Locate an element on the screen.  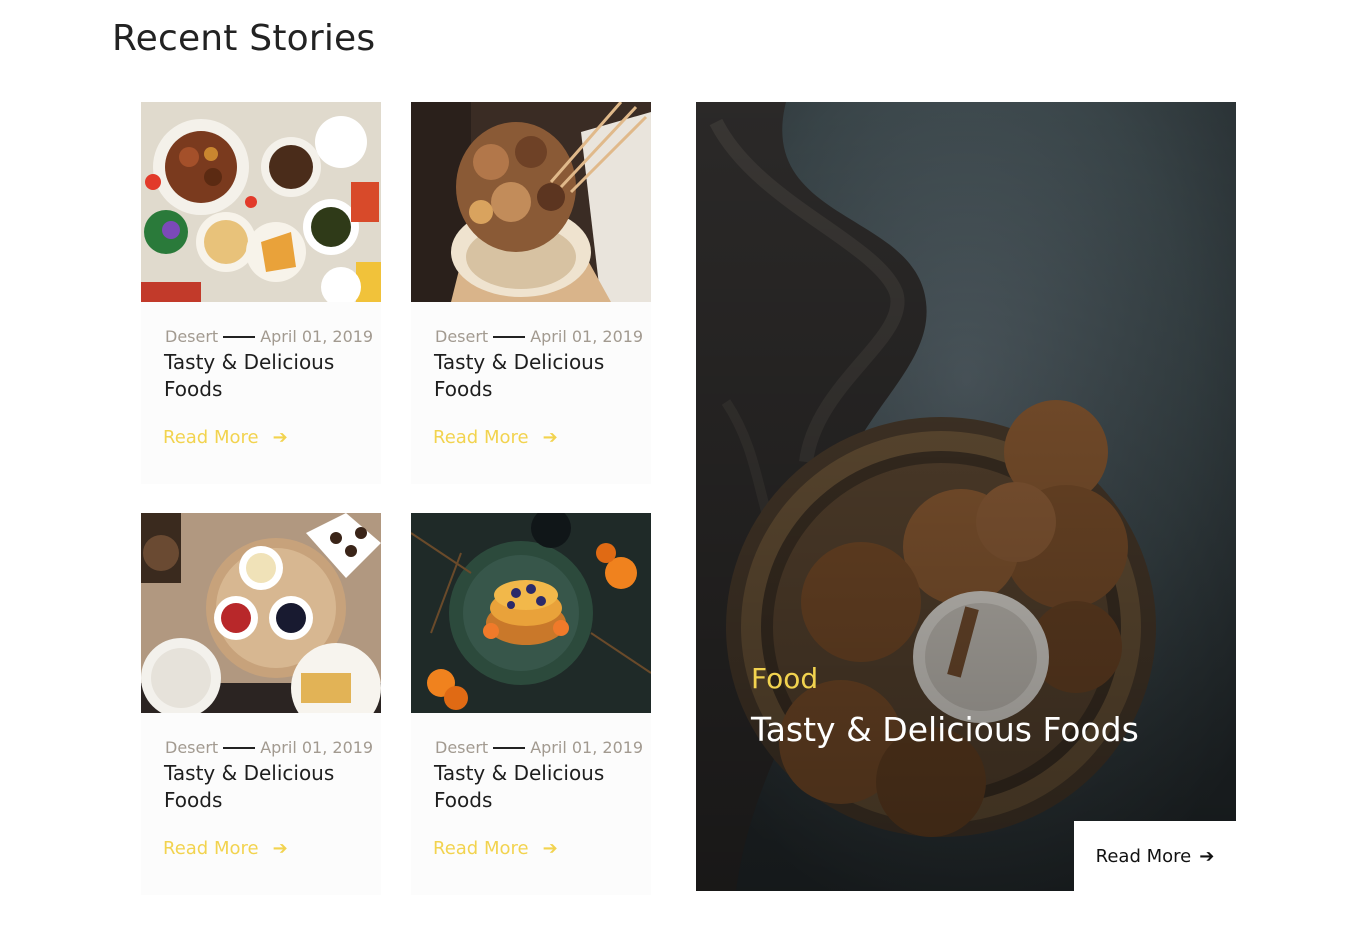
featured-title: Tasty & Delicious Foods is located at coordinates (945, 729).